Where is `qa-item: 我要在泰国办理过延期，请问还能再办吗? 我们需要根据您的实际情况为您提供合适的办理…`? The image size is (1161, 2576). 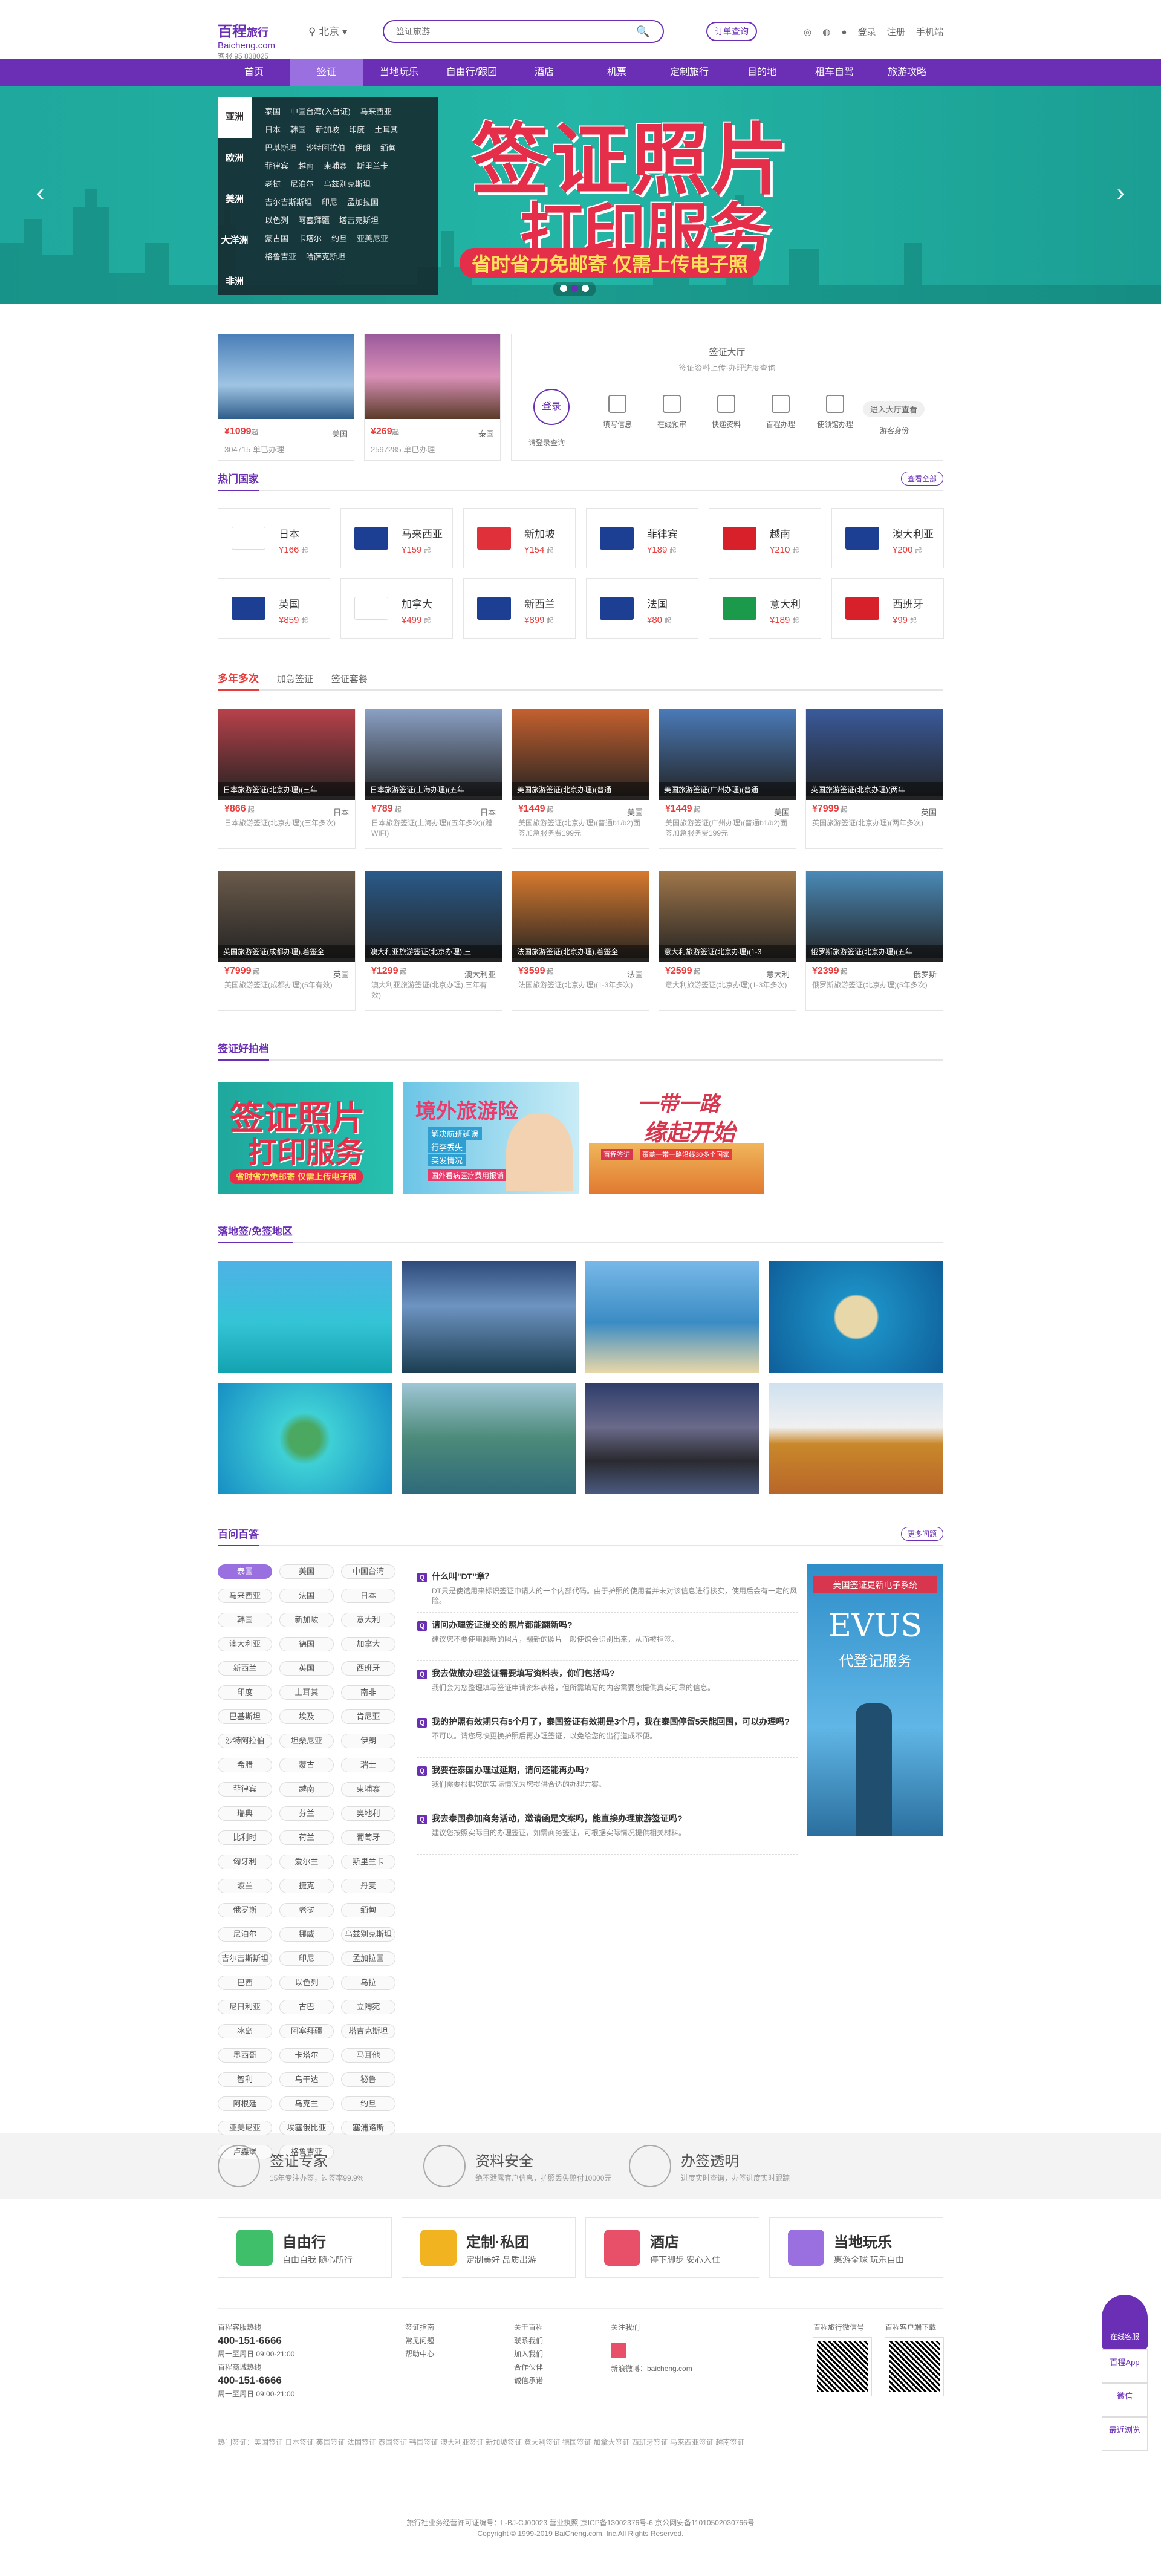 qa-item: 我要在泰国办理过延期，请问还能再办吗? 我们需要根据您的实际情况为您提供合适的办理… is located at coordinates (607, 1785).